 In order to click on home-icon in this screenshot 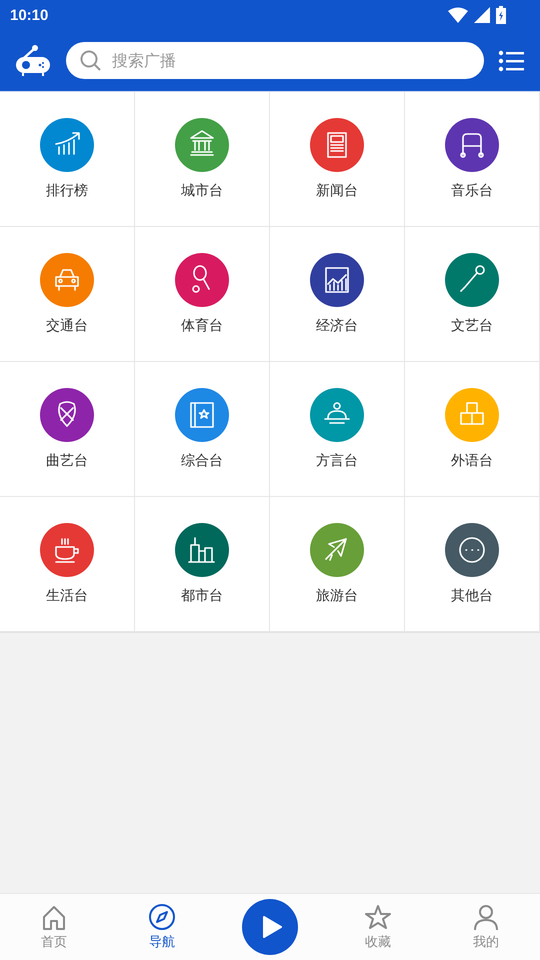, I will do `click(54, 917)`.